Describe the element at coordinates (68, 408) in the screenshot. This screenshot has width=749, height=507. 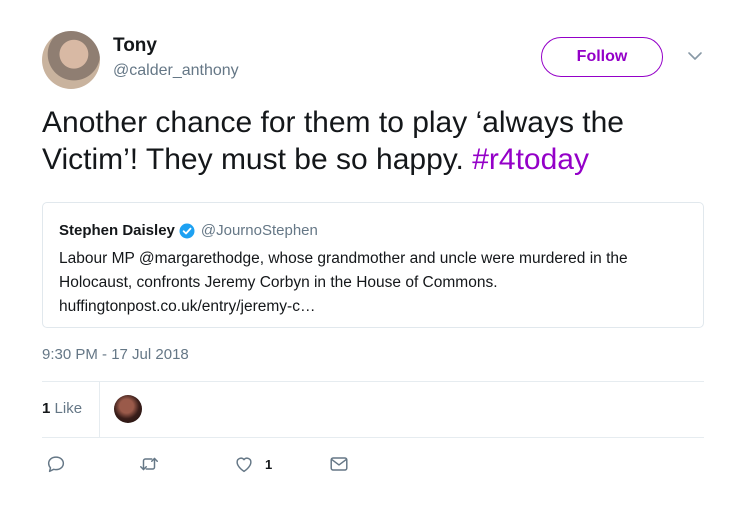
I see `likes-label: Like` at that location.